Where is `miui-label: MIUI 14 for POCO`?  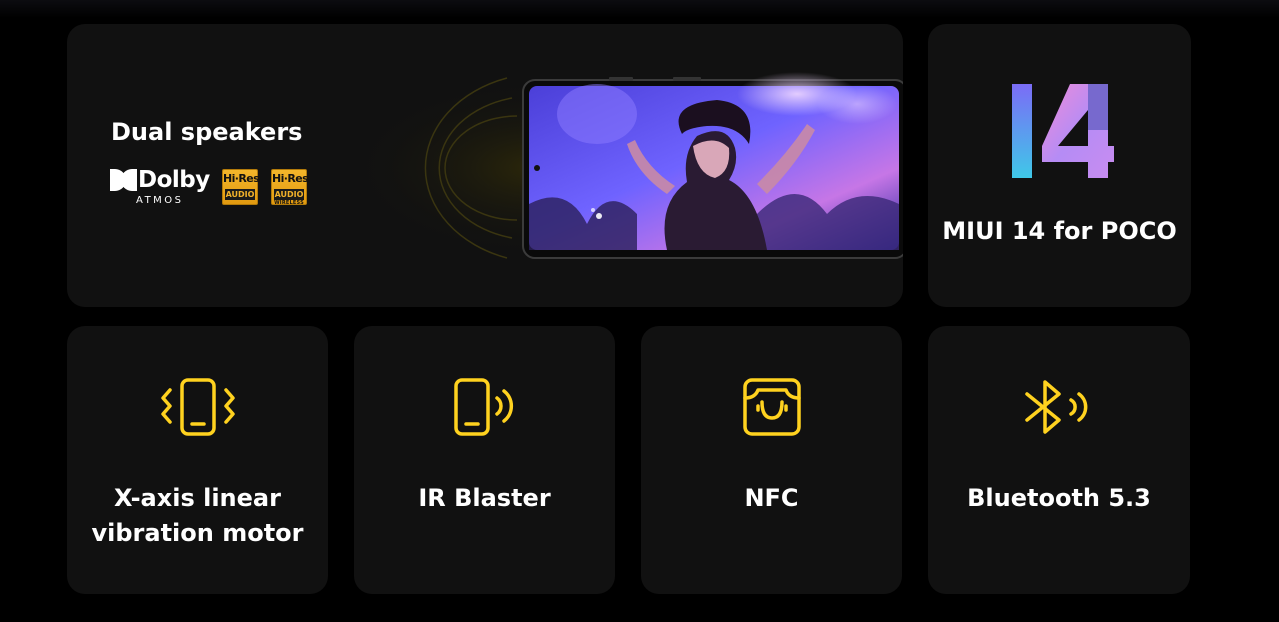 miui-label: MIUI 14 for POCO is located at coordinates (1059, 231).